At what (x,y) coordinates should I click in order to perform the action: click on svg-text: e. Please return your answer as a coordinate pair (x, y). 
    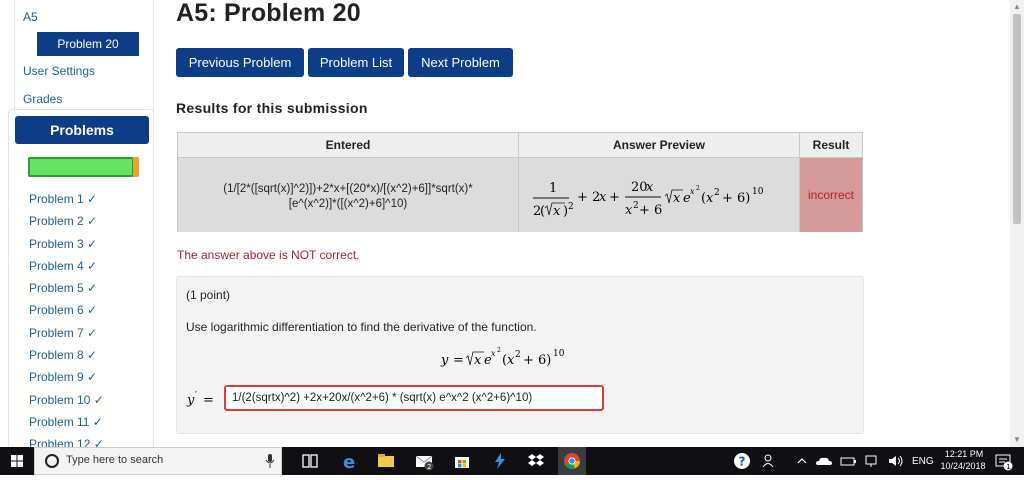
    Looking at the image, I should click on (349, 461).